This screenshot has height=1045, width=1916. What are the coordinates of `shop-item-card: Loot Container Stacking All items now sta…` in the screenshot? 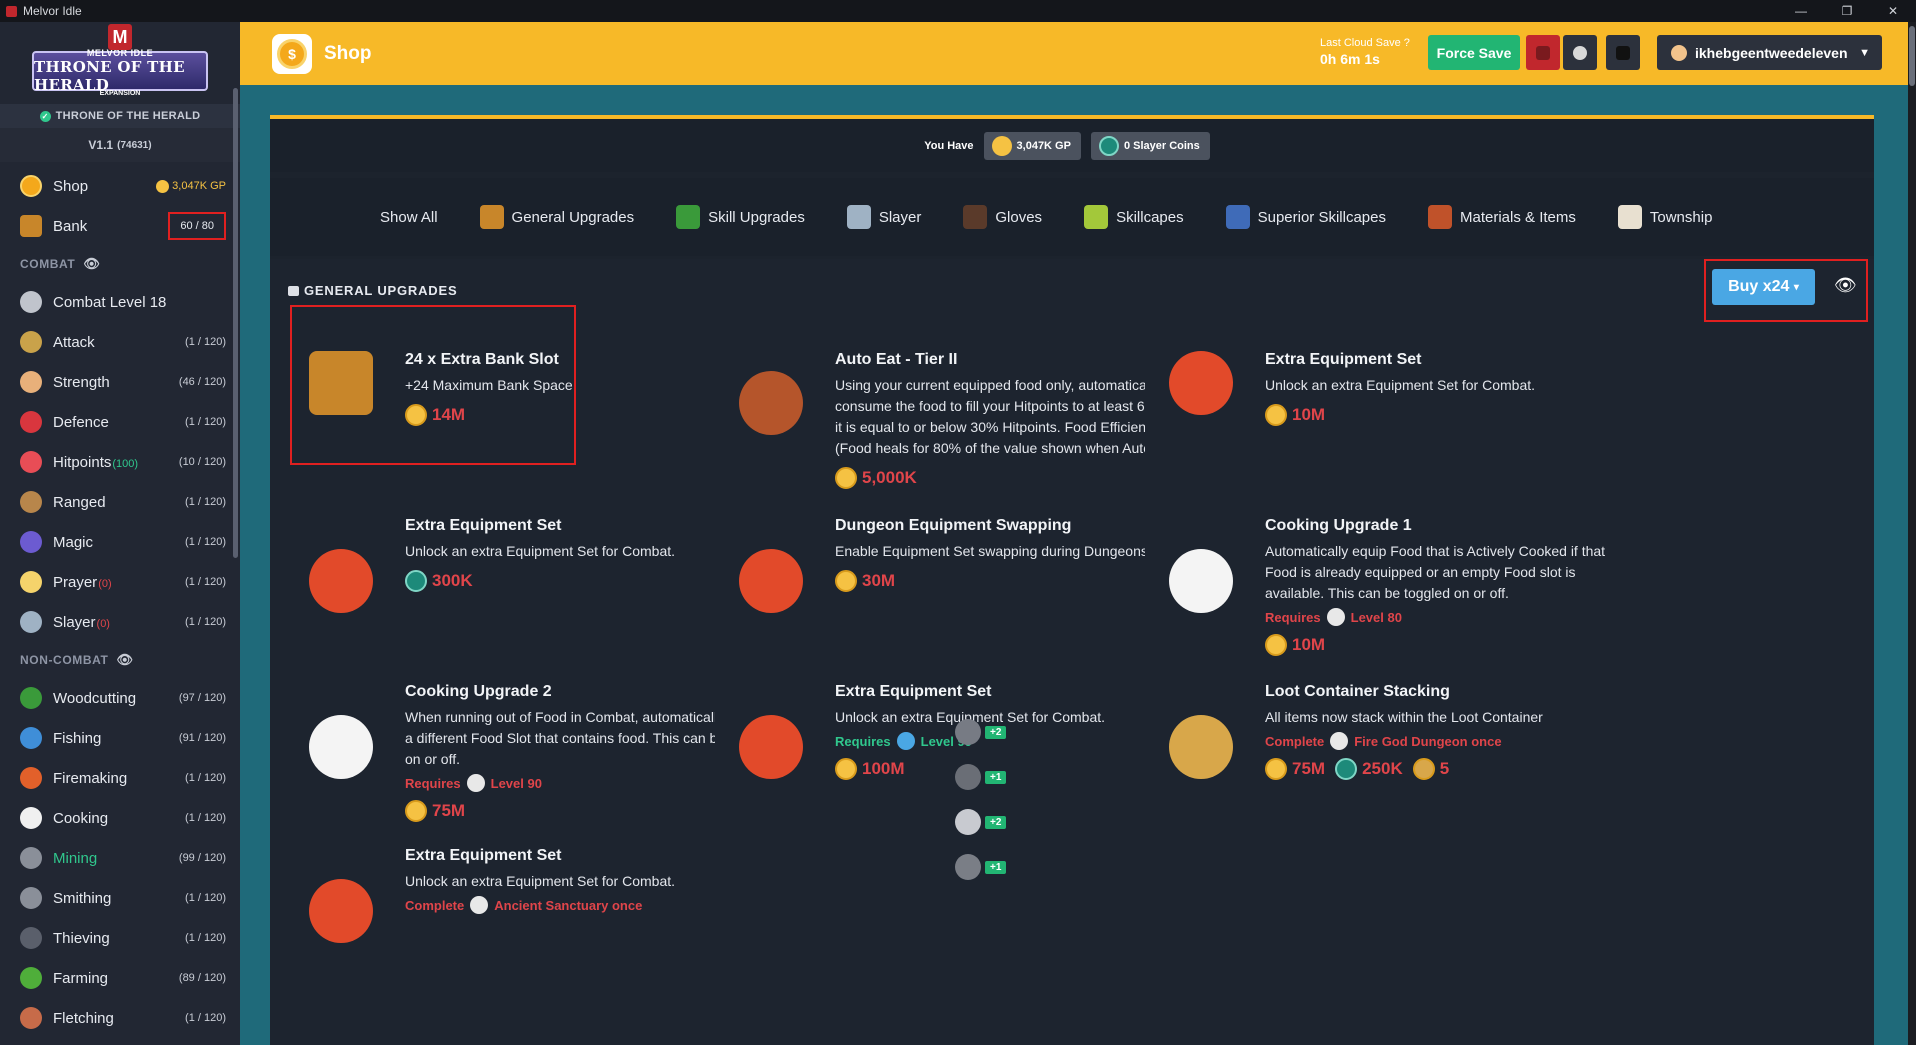 It's located at (1403, 755).